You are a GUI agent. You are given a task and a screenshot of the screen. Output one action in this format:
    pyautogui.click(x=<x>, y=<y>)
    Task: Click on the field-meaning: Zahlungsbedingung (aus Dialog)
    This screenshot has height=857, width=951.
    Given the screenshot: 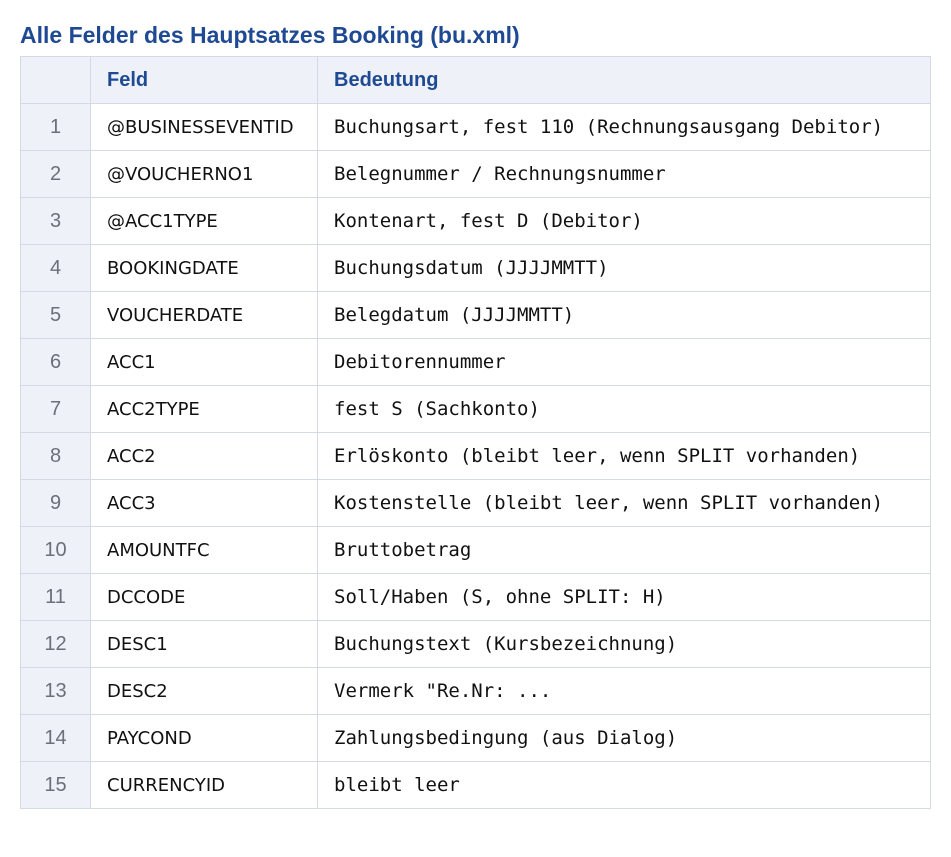 What is the action you would take?
    pyautogui.click(x=624, y=738)
    